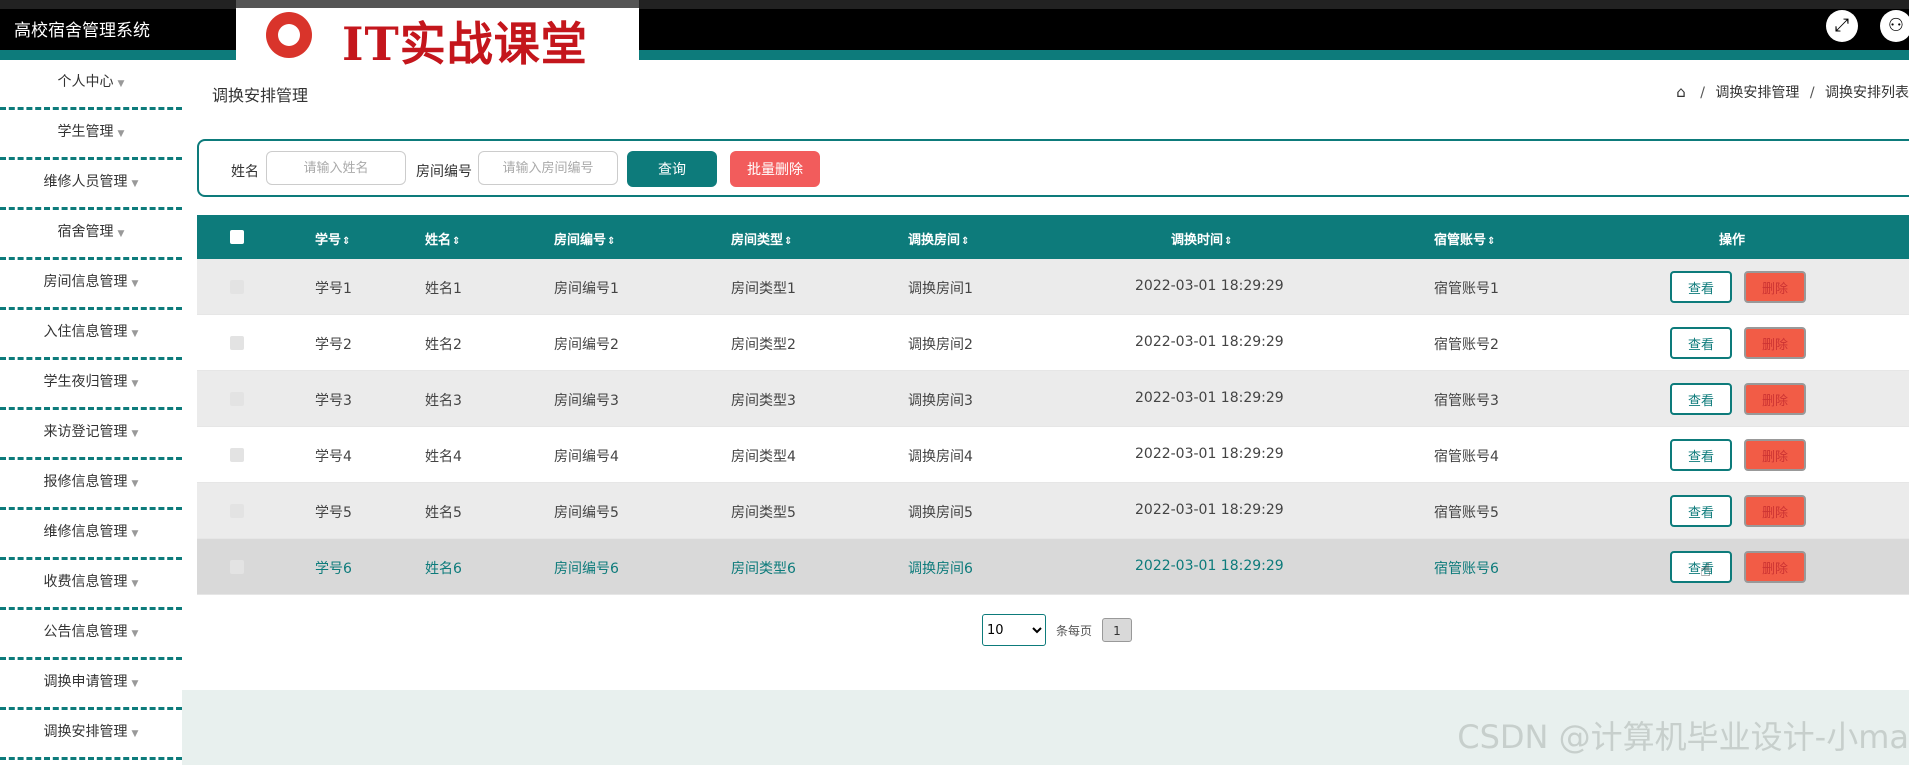  I want to click on sidebar-item-label: 调换安排管理, so click(85, 732).